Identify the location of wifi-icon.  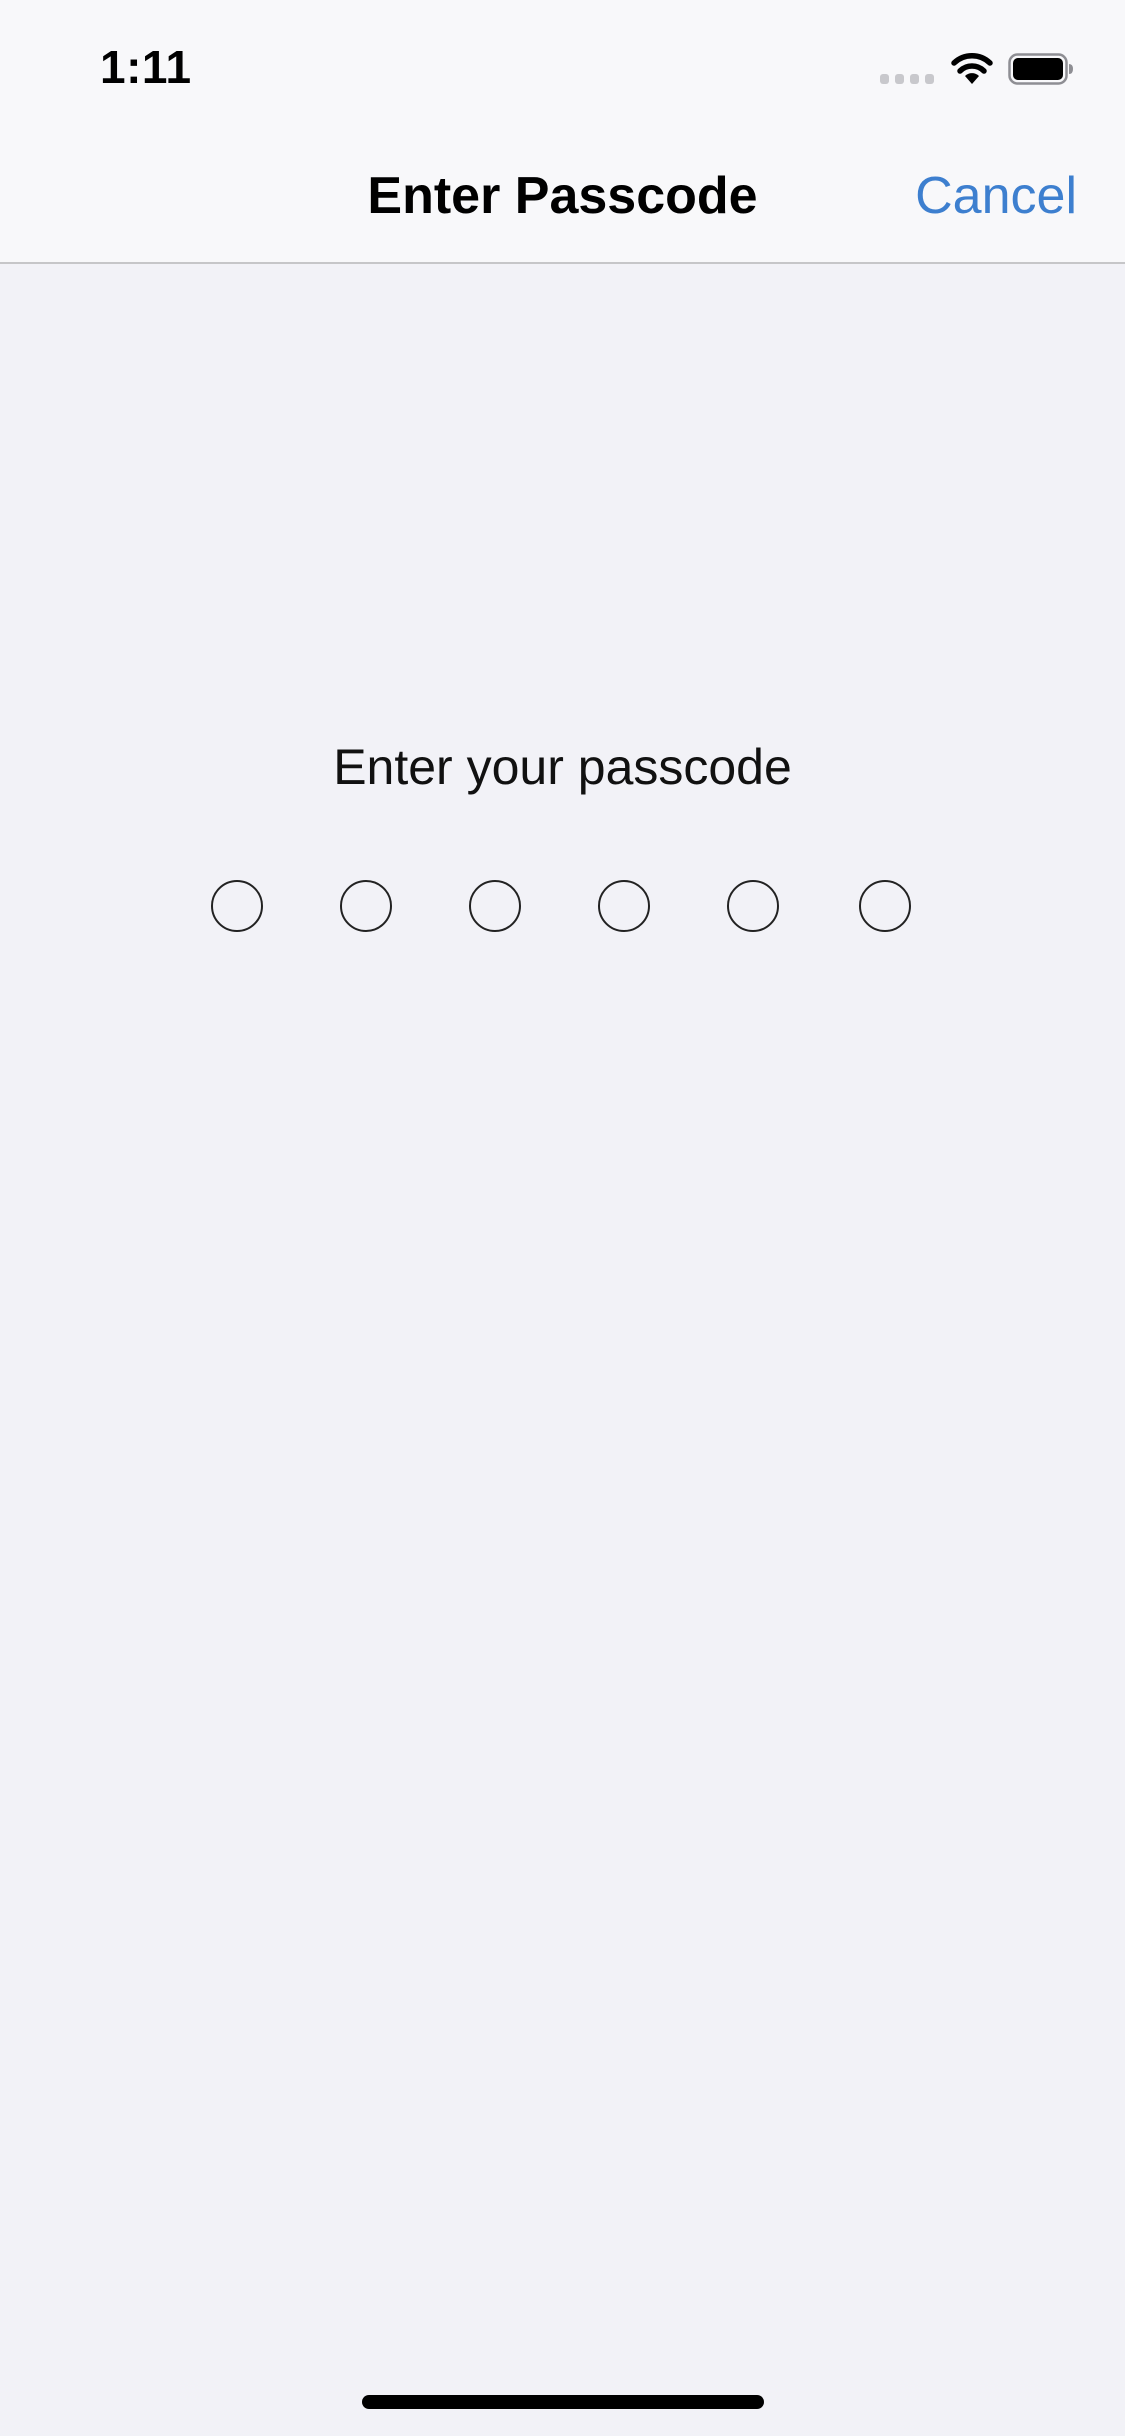
(972, 68).